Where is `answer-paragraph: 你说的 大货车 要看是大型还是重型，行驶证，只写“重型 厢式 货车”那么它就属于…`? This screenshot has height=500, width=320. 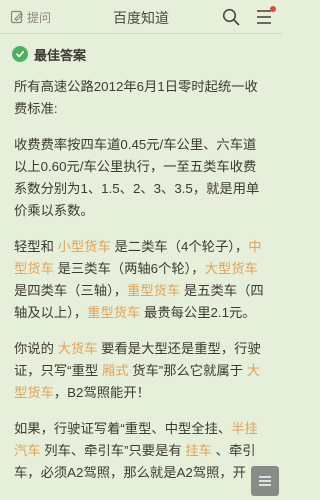 answer-paragraph: 你说的 大货车 要看是大型还是重型，行驶证，只写“重型 厢式 货车”那么它就属于… is located at coordinates (141, 371).